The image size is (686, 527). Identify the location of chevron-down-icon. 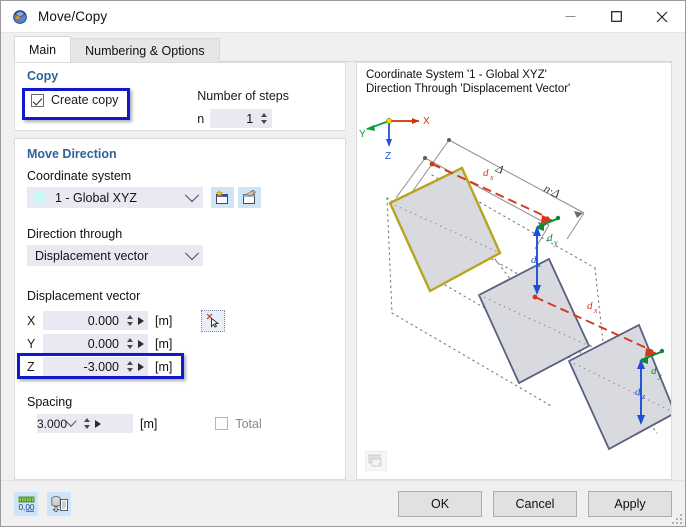
(192, 194).